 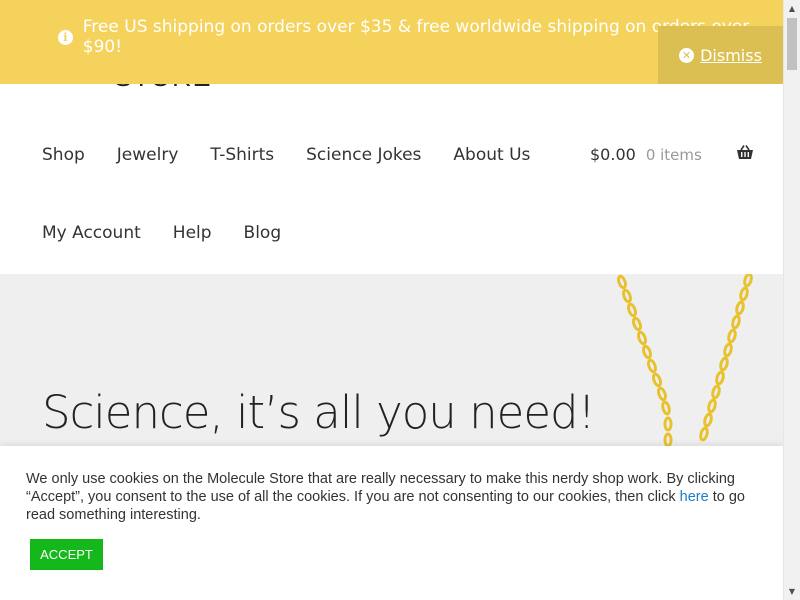 What do you see at coordinates (91, 233) in the screenshot?
I see `nav-item-my-account: My Account` at bounding box center [91, 233].